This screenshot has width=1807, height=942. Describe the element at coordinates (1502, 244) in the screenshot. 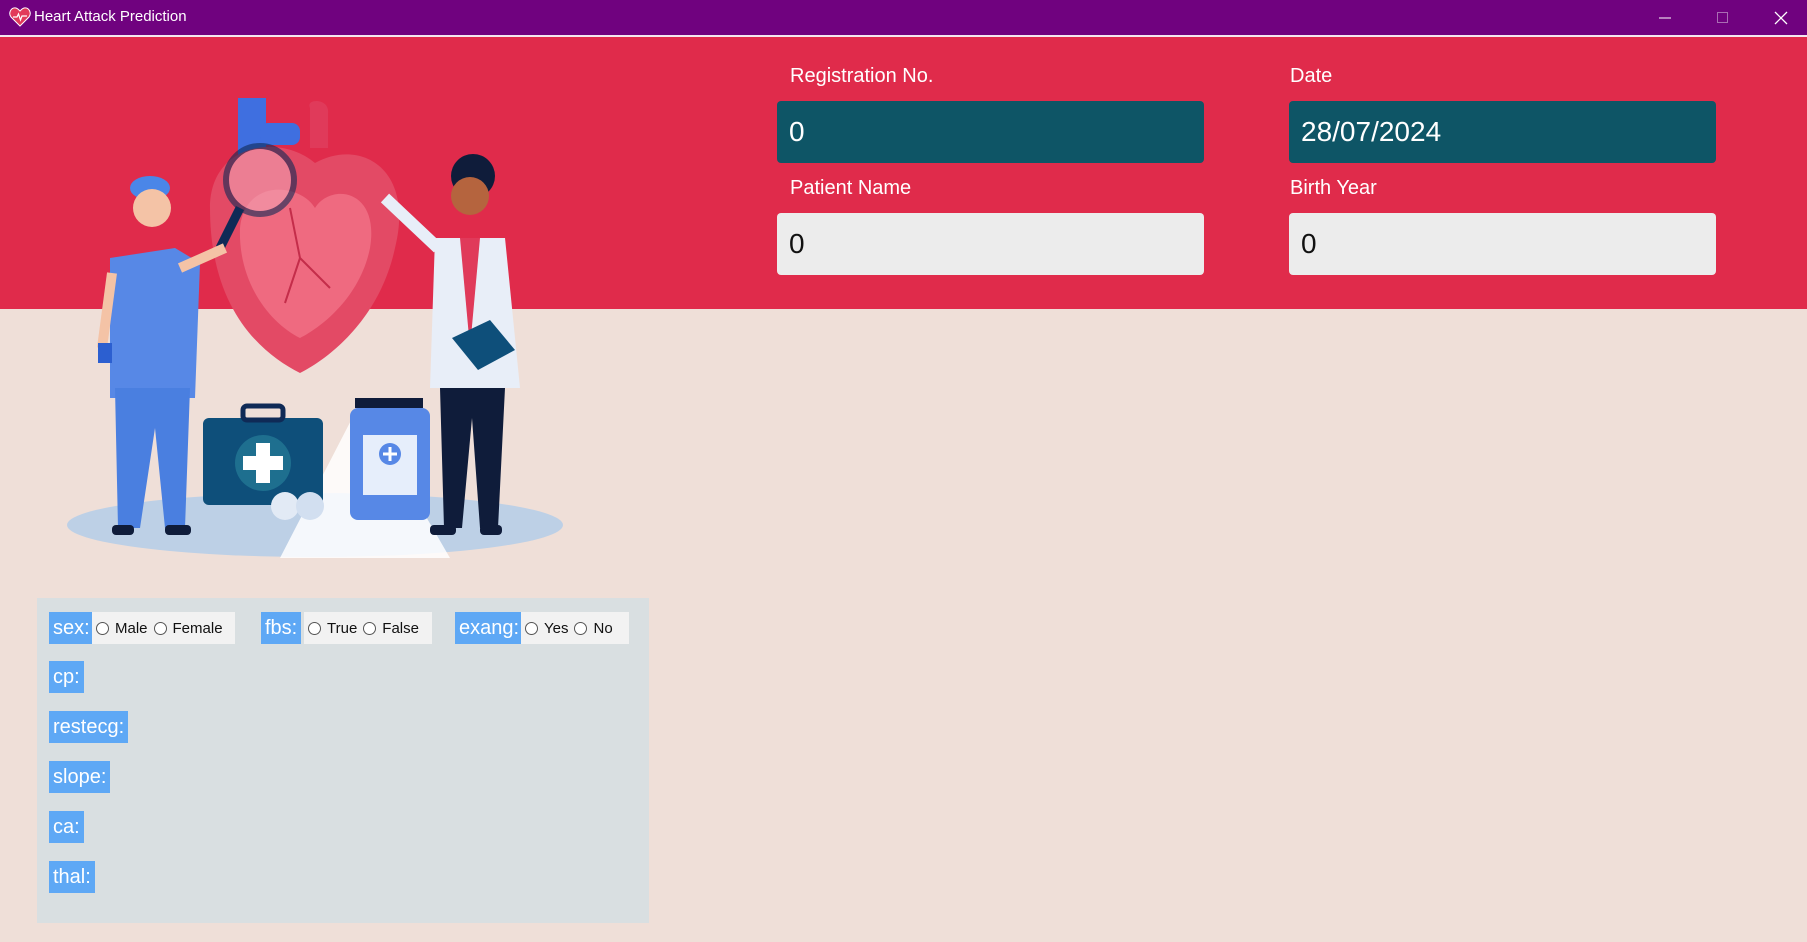

I see `birth-year-field: 0` at that location.